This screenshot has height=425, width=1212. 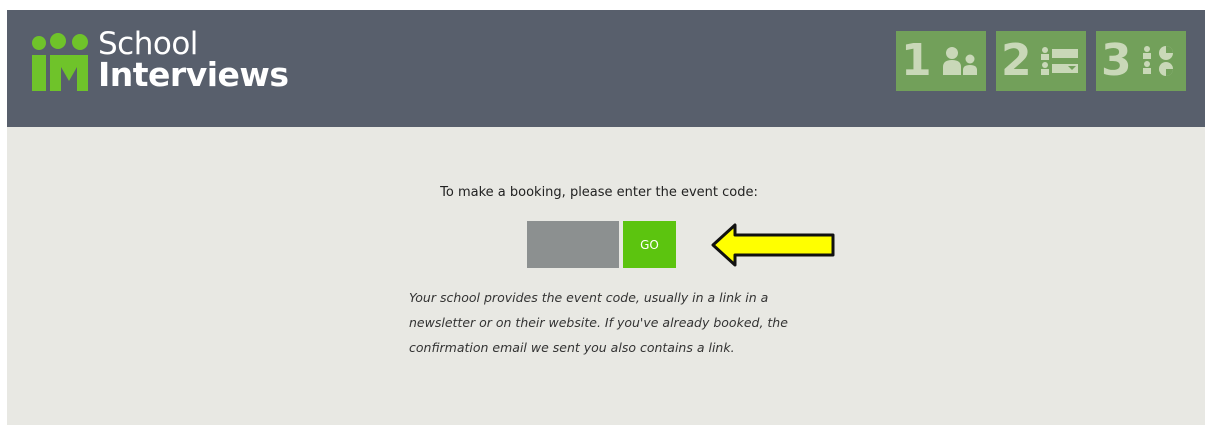 I want to click on event-code-input, so click(x=573, y=244).